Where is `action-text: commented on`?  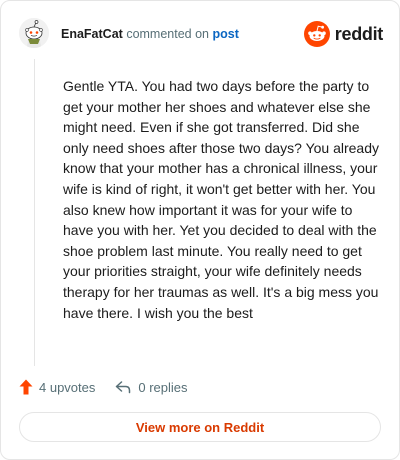
action-text: commented on is located at coordinates (167, 34).